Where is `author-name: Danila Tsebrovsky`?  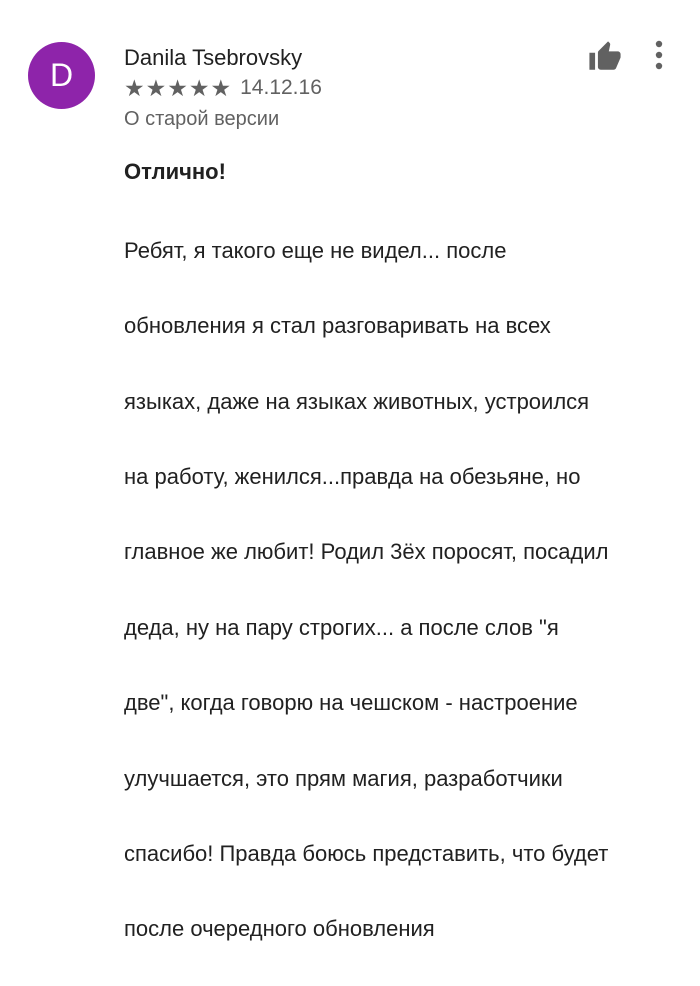 author-name: Danila Tsebrovsky is located at coordinates (213, 57).